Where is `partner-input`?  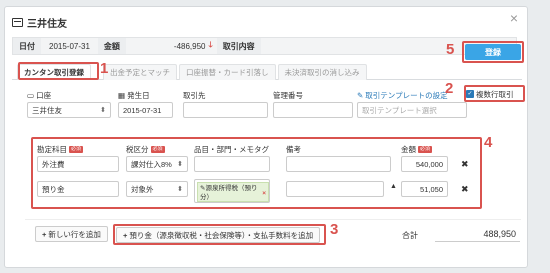
partner-input is located at coordinates (225, 110).